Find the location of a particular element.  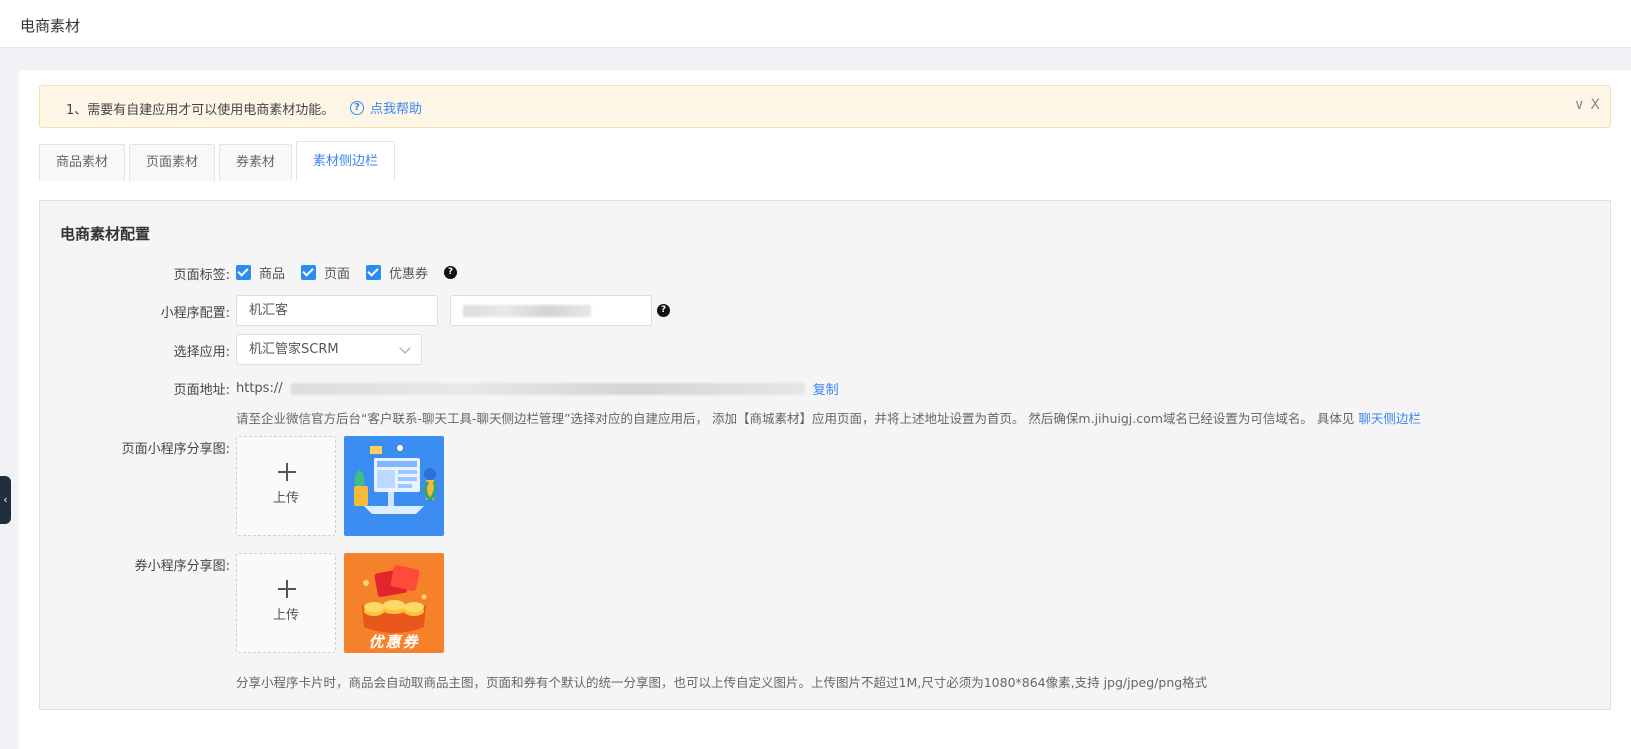

redacted-url is located at coordinates (547, 388).